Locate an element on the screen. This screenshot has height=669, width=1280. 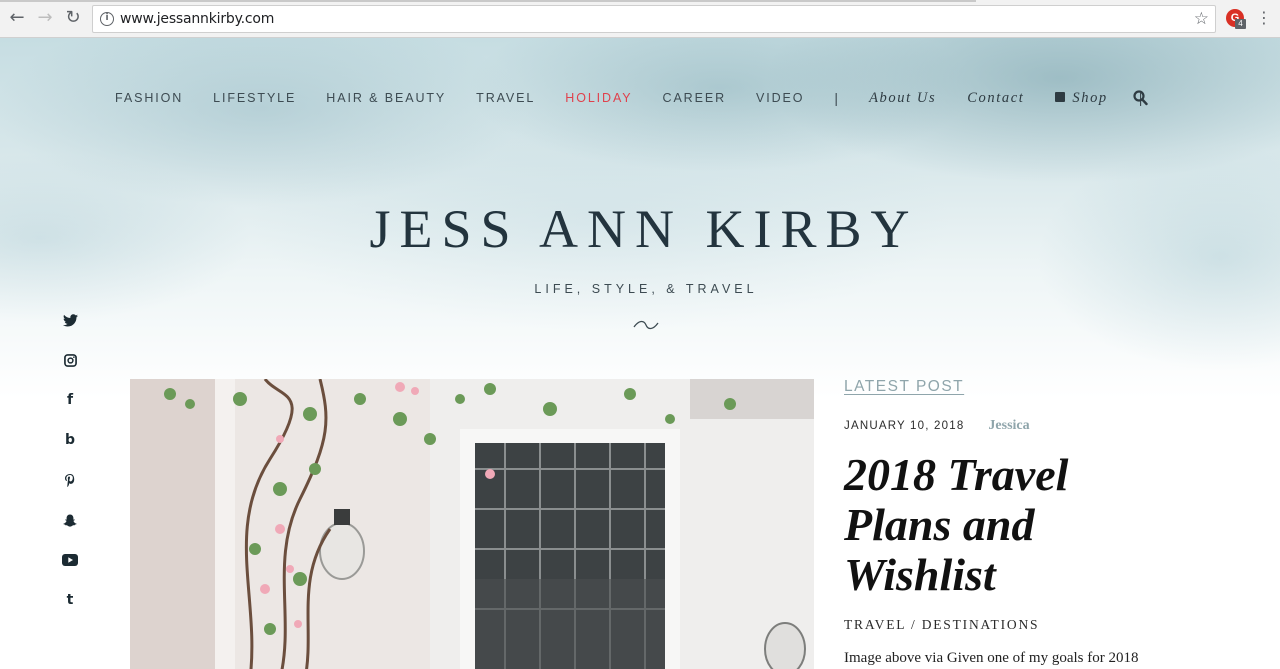
post-author: Jessica is located at coordinates (1008, 426).